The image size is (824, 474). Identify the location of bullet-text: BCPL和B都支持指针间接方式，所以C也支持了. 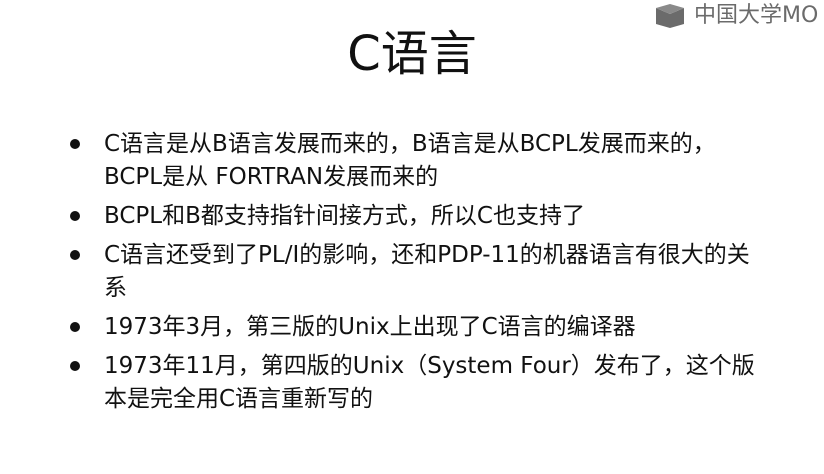
(344, 216).